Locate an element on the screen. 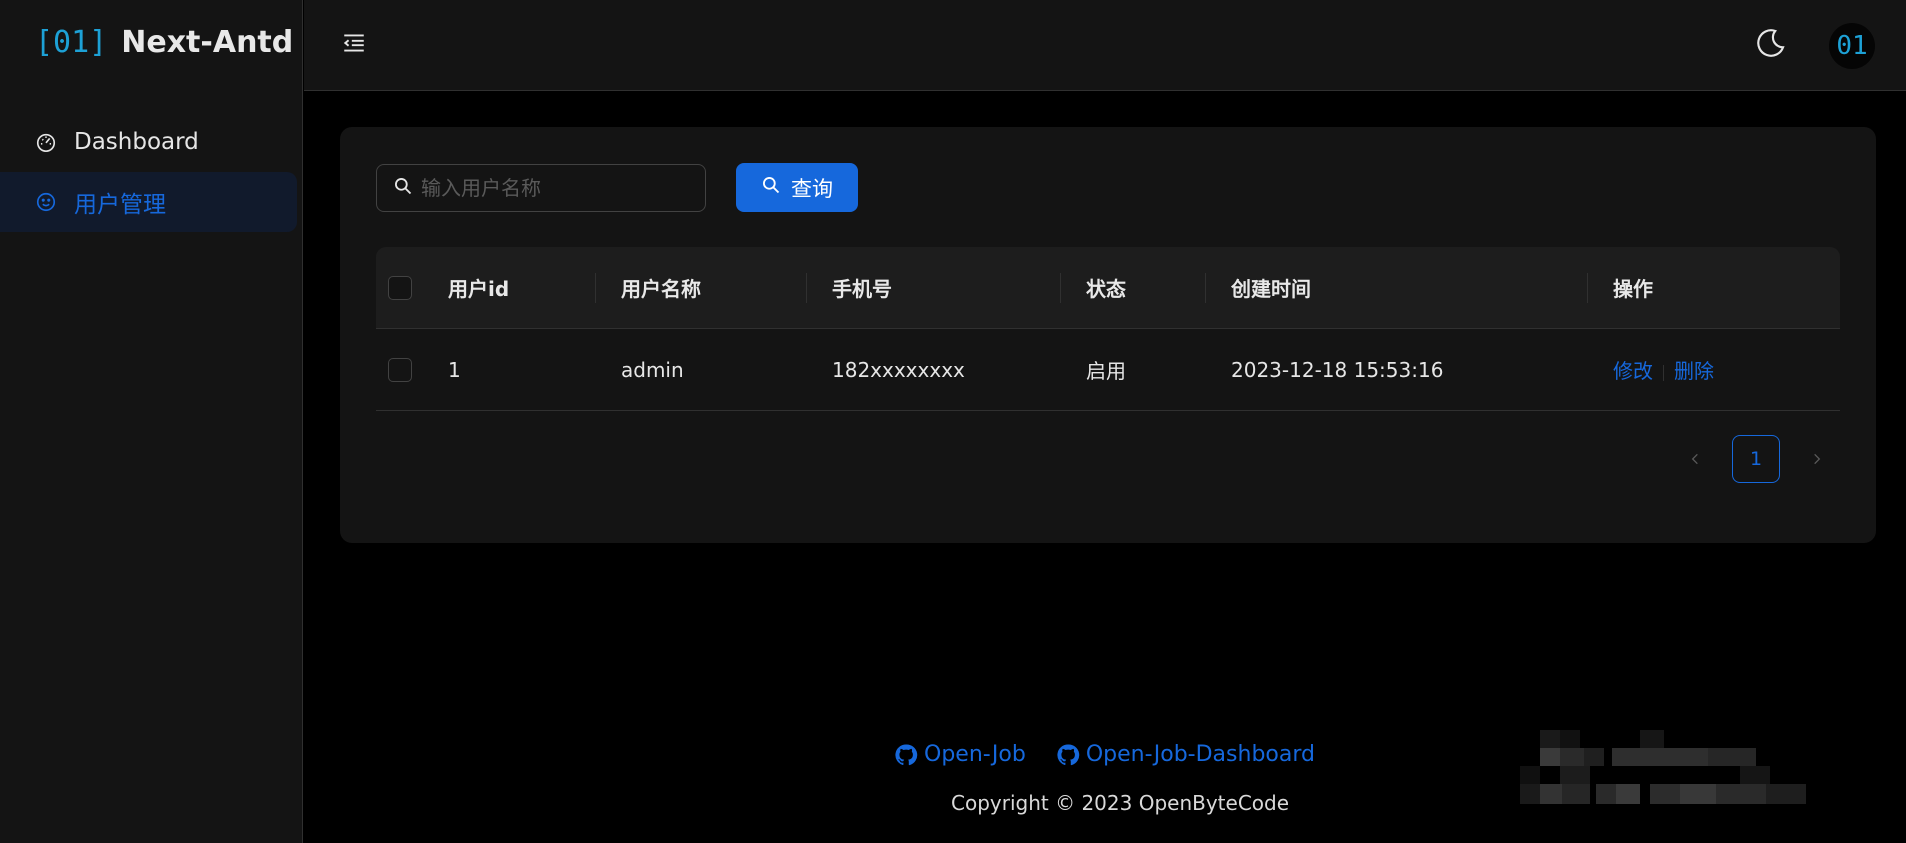 This screenshot has height=843, width=1906. footer-link-label: Open-Job-Dashboard is located at coordinates (1200, 754).